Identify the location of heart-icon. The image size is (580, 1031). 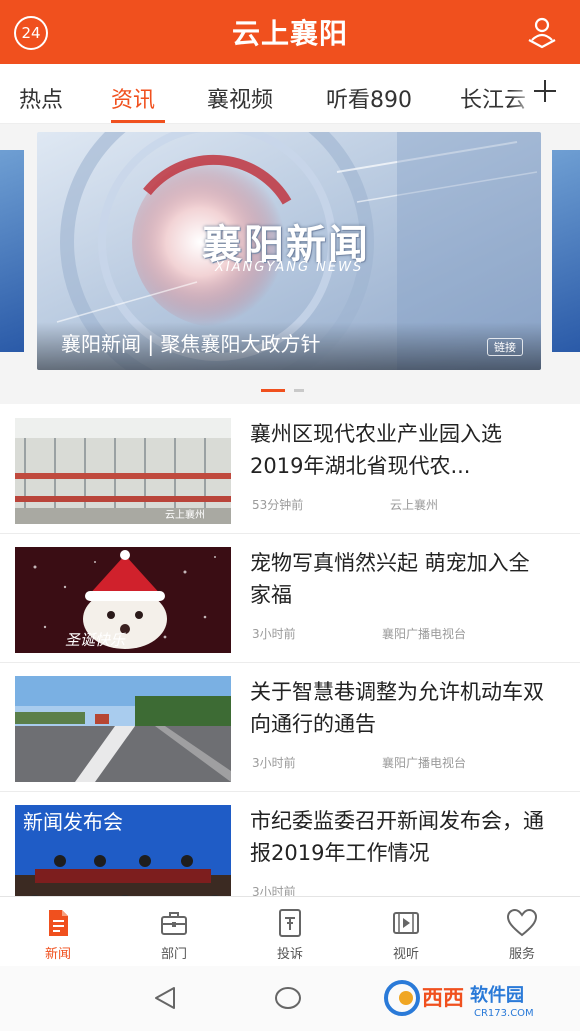
(522, 922).